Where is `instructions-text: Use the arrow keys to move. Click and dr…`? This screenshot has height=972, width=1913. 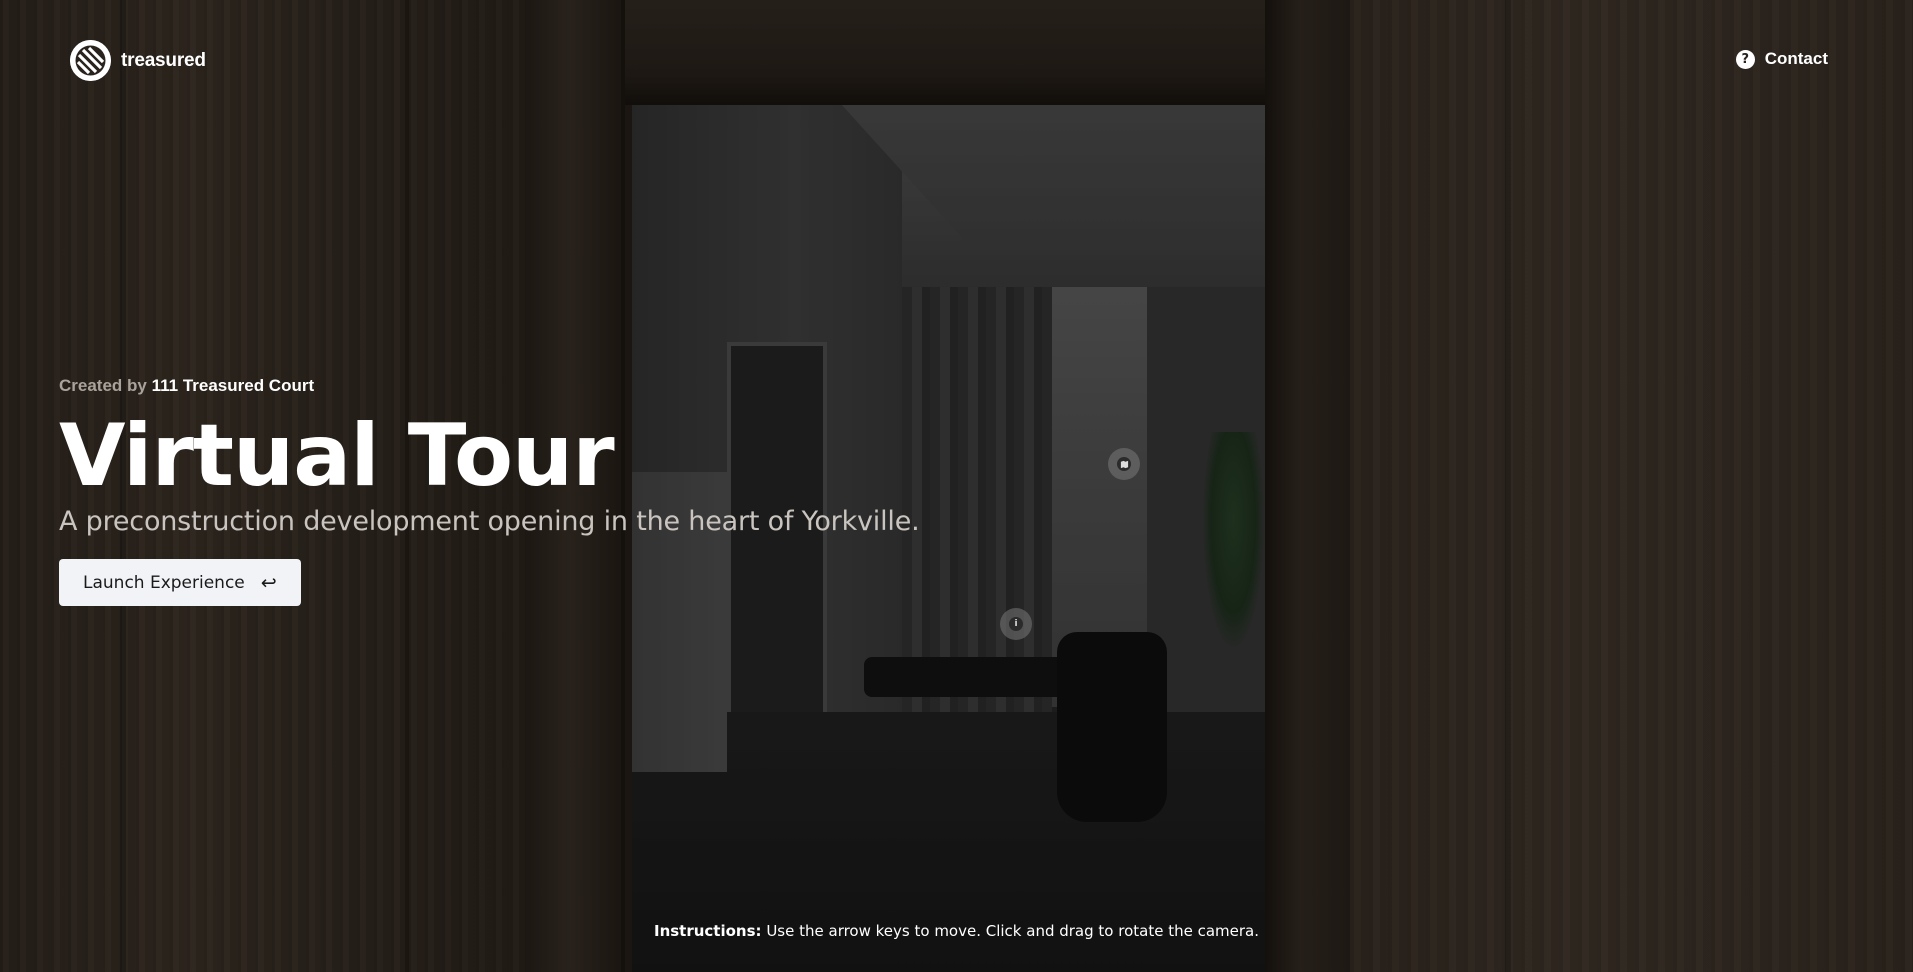
instructions-text: Use the arrow keys to move. Click and dr… is located at coordinates (1012, 931).